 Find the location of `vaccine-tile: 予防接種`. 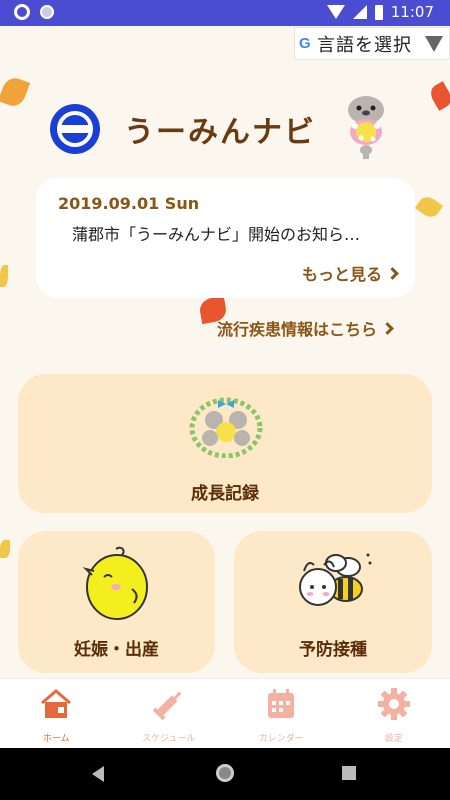

vaccine-tile: 予防接種 is located at coordinates (333, 602).